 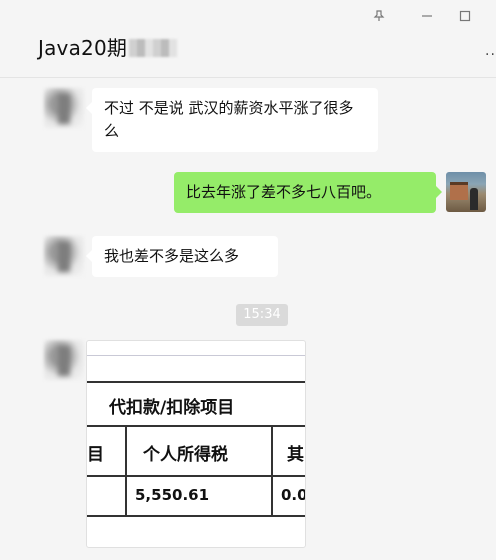 I want to click on table-heading: 代扣款/扣除项目, so click(x=172, y=408).